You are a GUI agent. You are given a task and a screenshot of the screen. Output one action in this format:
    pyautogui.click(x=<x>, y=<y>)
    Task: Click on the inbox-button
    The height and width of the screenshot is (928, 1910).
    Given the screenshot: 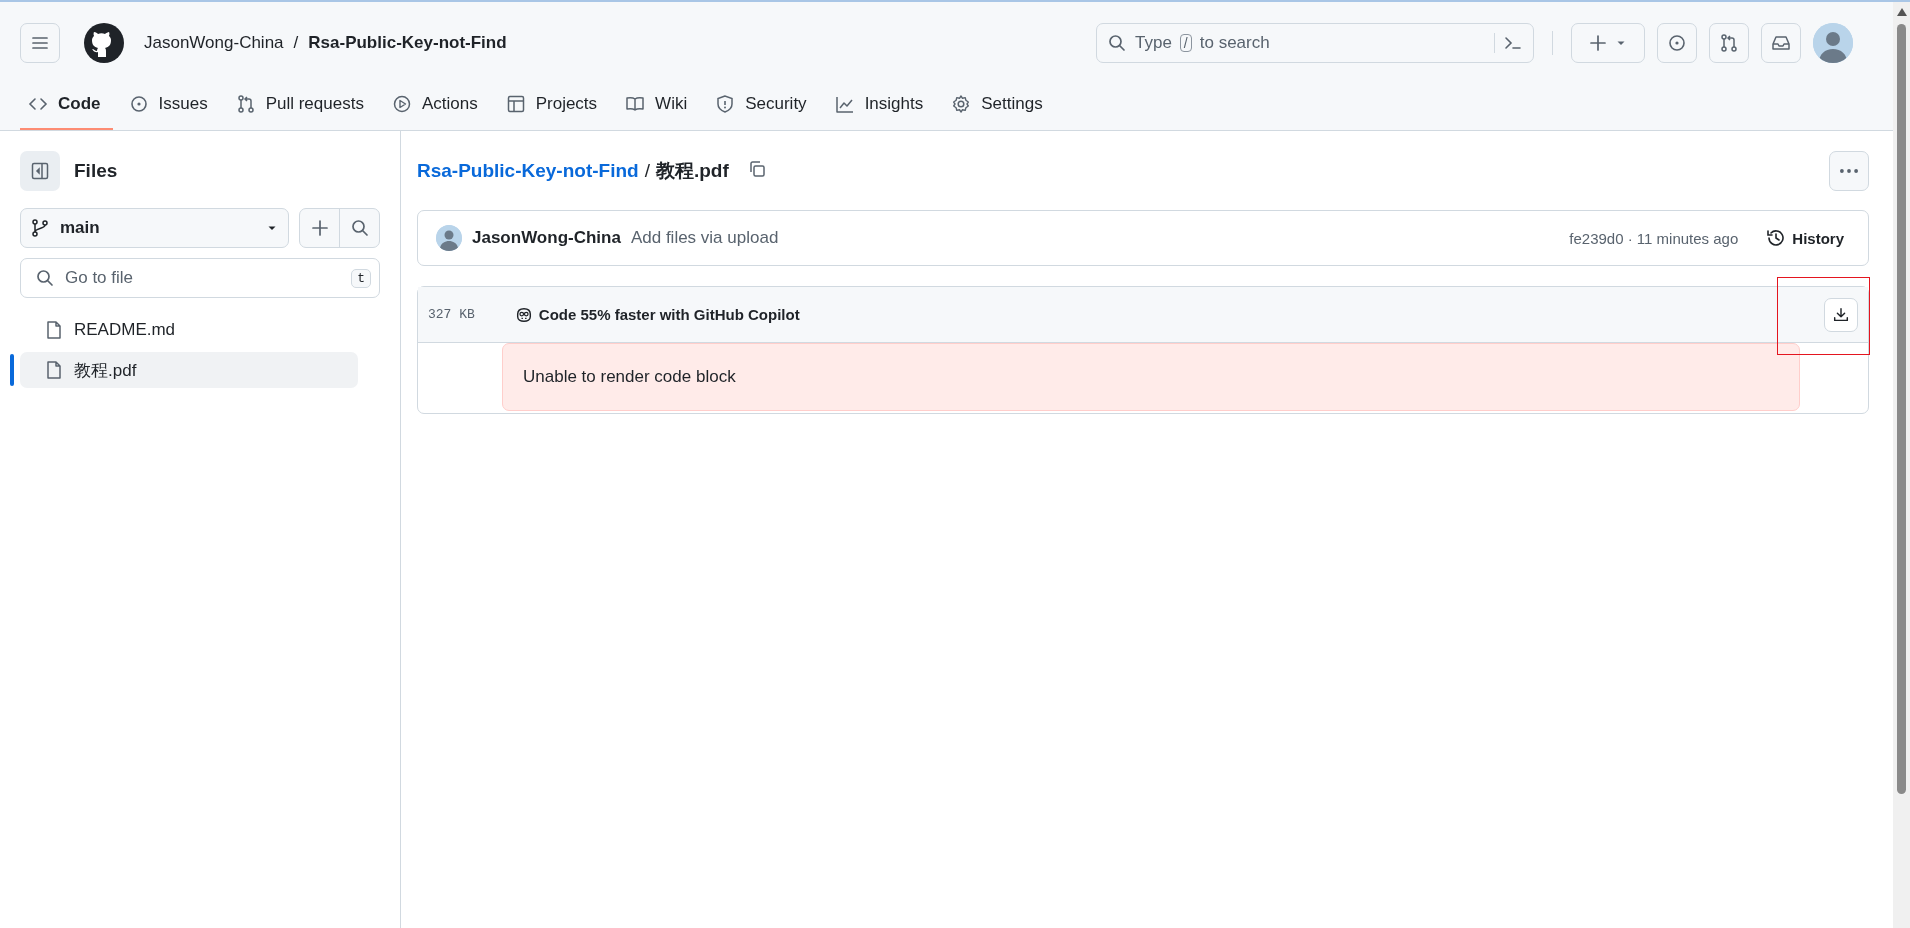 What is the action you would take?
    pyautogui.click(x=1781, y=43)
    